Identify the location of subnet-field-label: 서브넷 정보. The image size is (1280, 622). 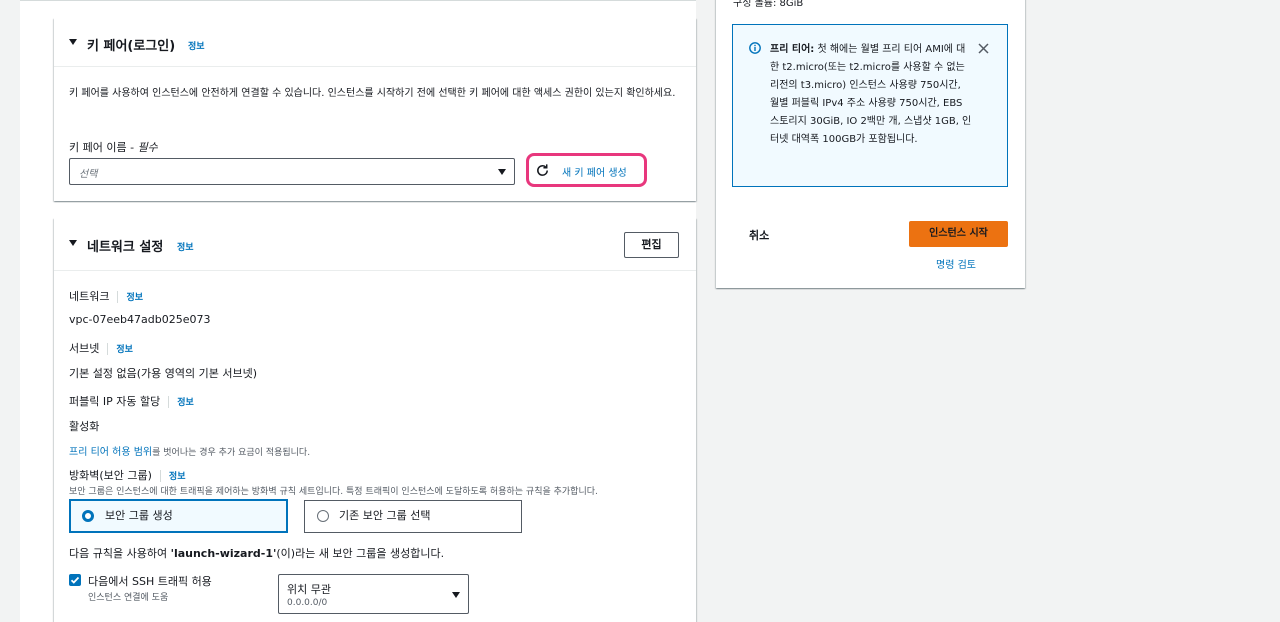
(101, 348).